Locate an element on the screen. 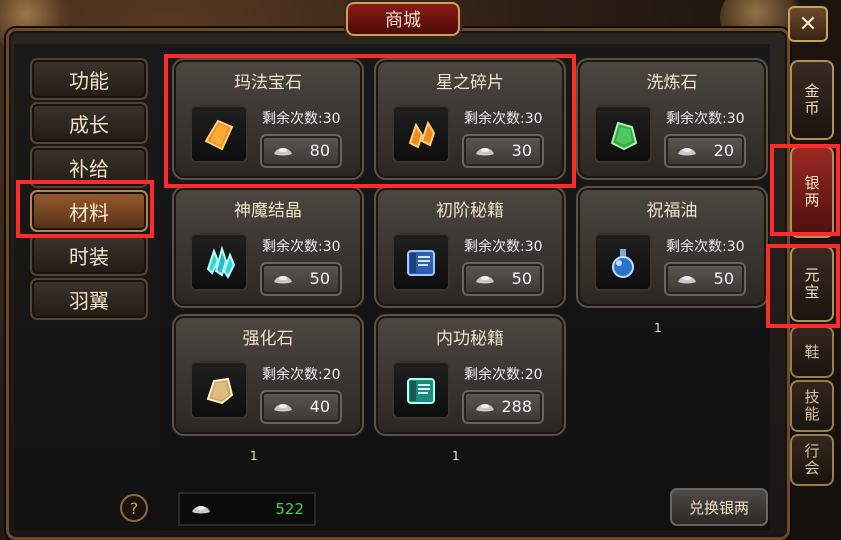  item-name: 祝福油 is located at coordinates (672, 211).